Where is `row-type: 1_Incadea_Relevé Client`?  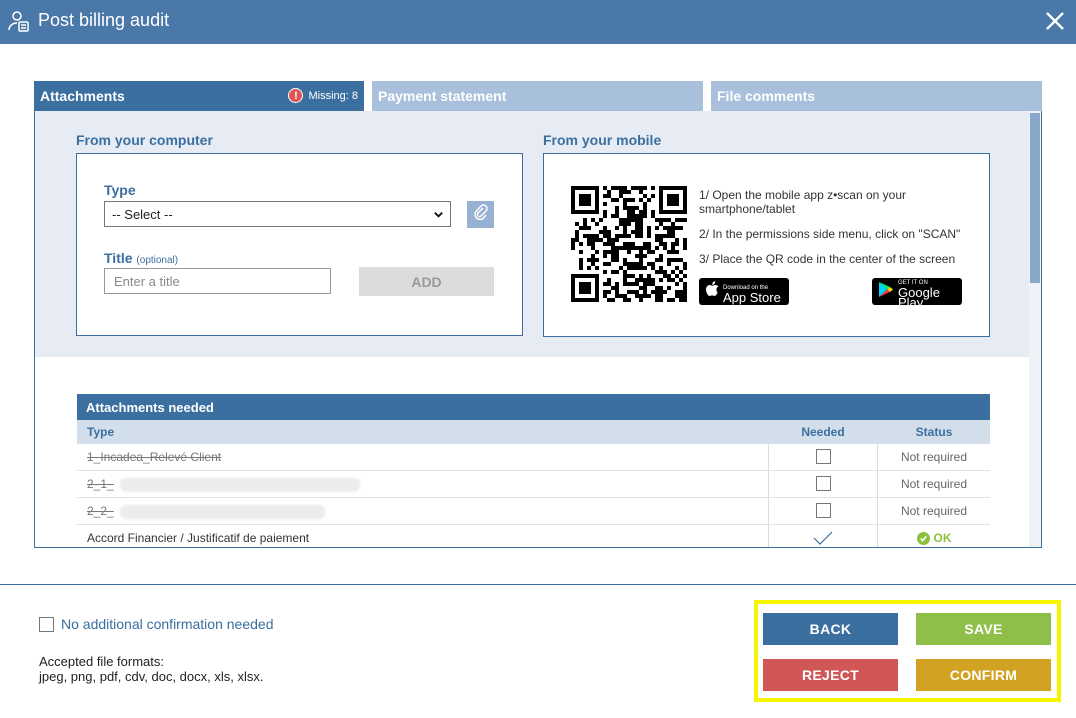 row-type: 1_Incadea_Relevé Client is located at coordinates (154, 457).